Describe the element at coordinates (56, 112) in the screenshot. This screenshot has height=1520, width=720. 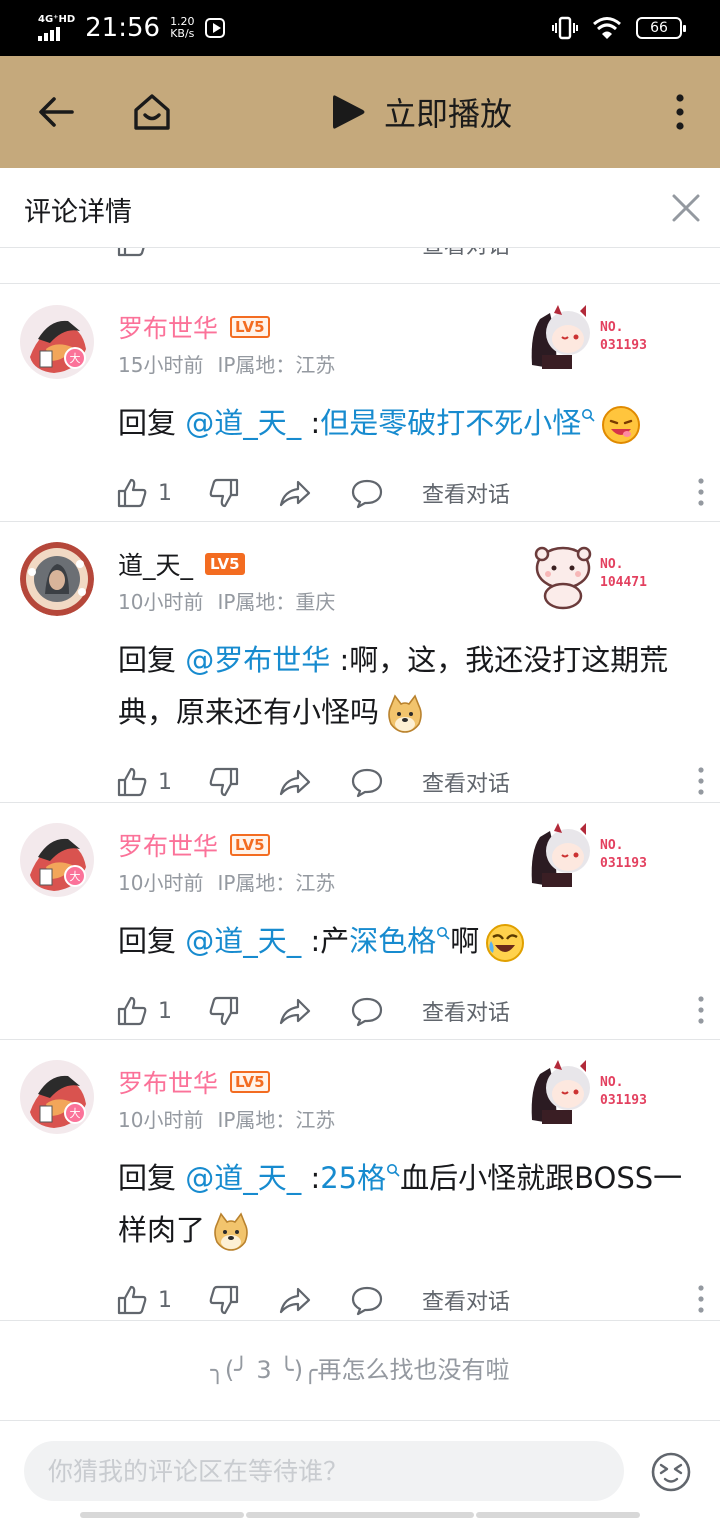
I see `back-button` at that location.